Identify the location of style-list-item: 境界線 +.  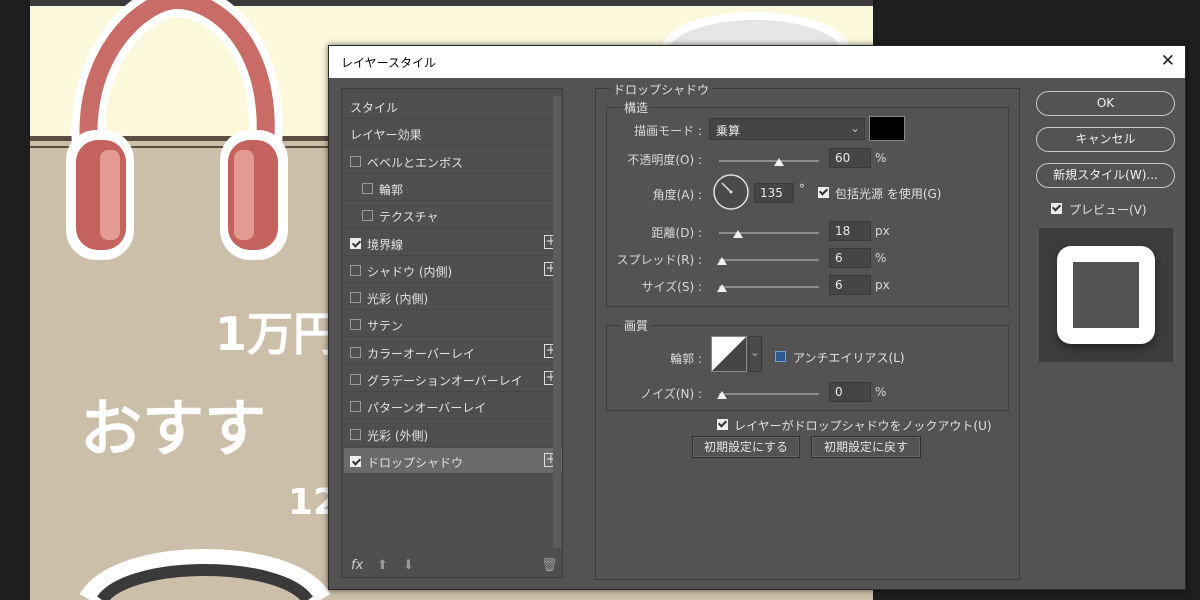
(453, 243).